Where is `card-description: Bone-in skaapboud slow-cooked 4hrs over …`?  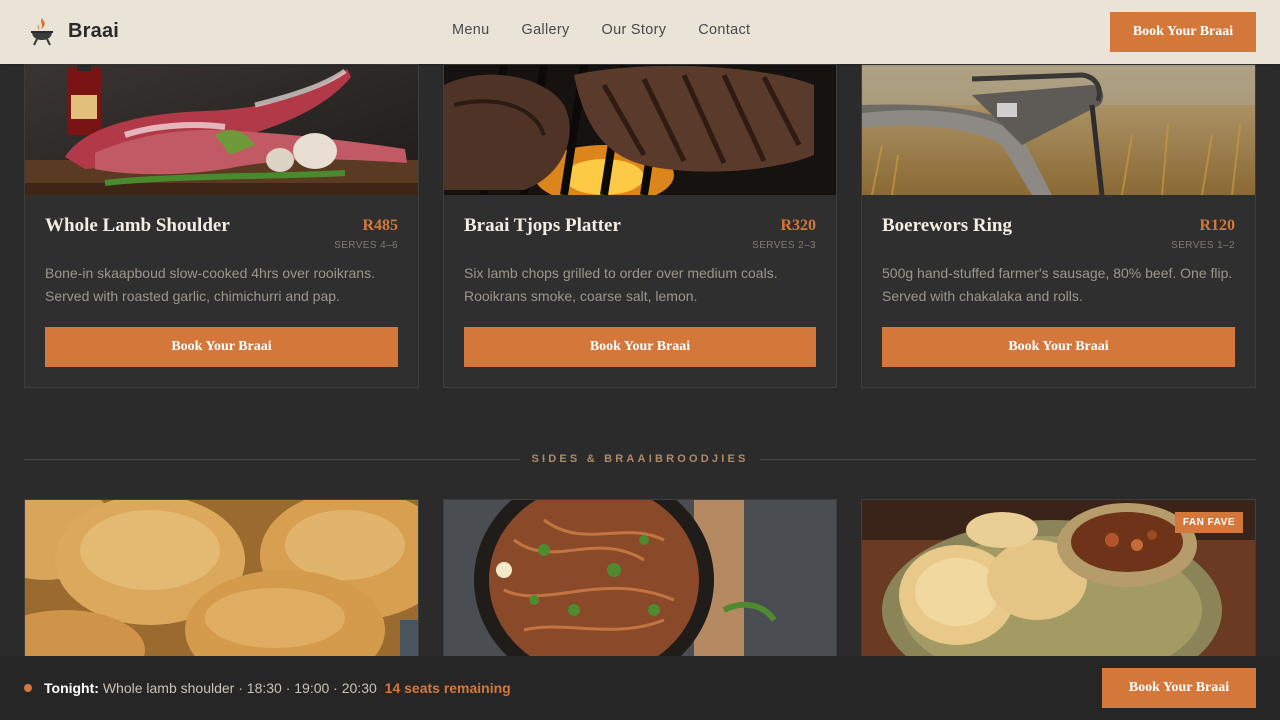
card-description: Bone-in skaapboud slow-cooked 4hrs over … is located at coordinates (210, 284).